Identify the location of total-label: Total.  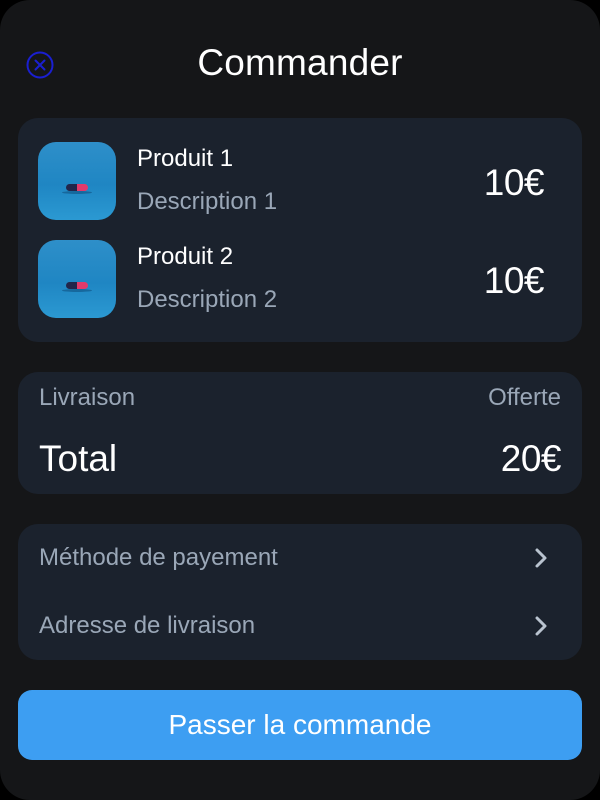
(78, 458).